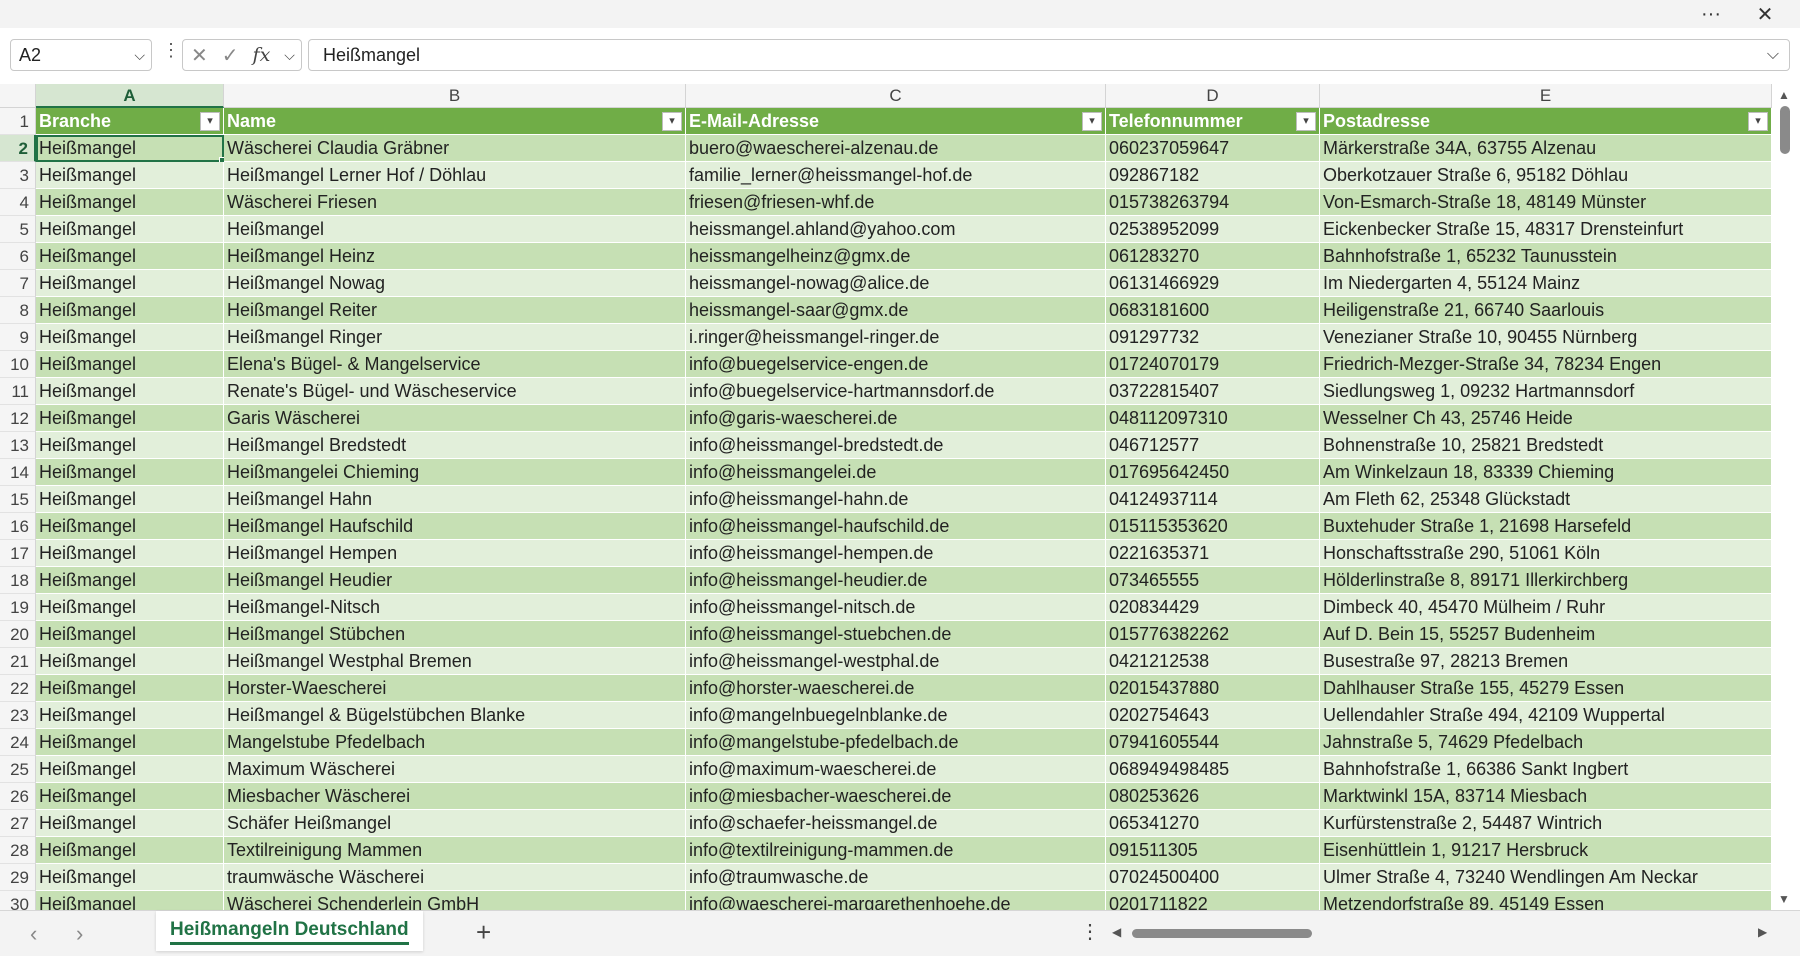 This screenshot has width=1800, height=956. Describe the element at coordinates (1213, 796) in the screenshot. I see `cell-telefon: 080253626` at that location.